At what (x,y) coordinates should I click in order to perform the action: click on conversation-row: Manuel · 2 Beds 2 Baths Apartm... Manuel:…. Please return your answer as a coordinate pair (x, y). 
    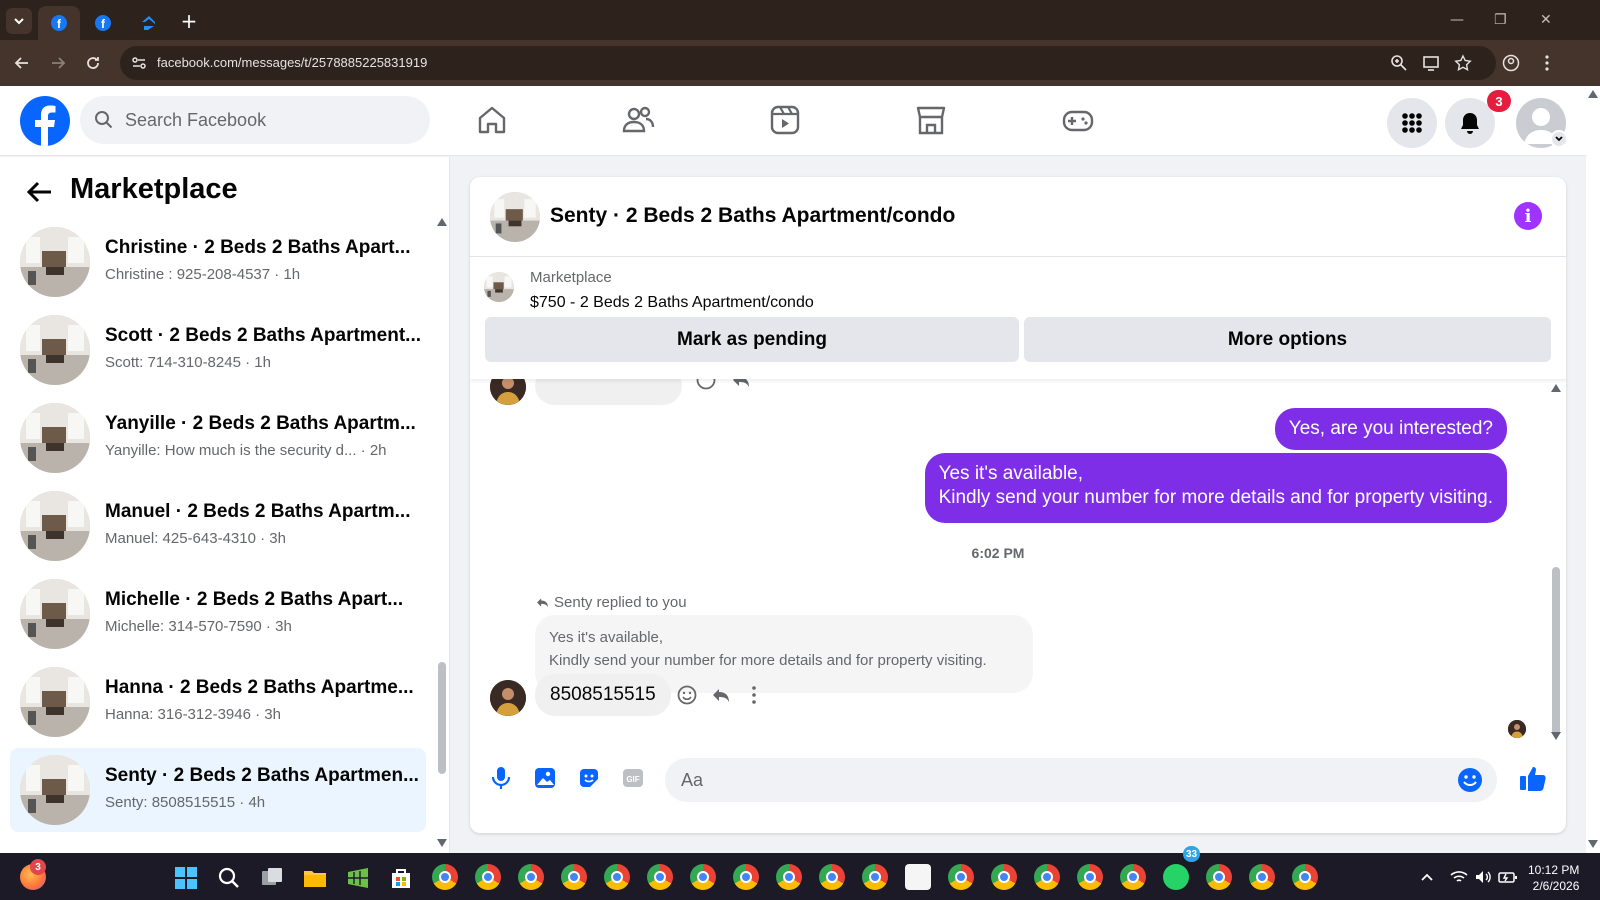
    Looking at the image, I should click on (218, 526).